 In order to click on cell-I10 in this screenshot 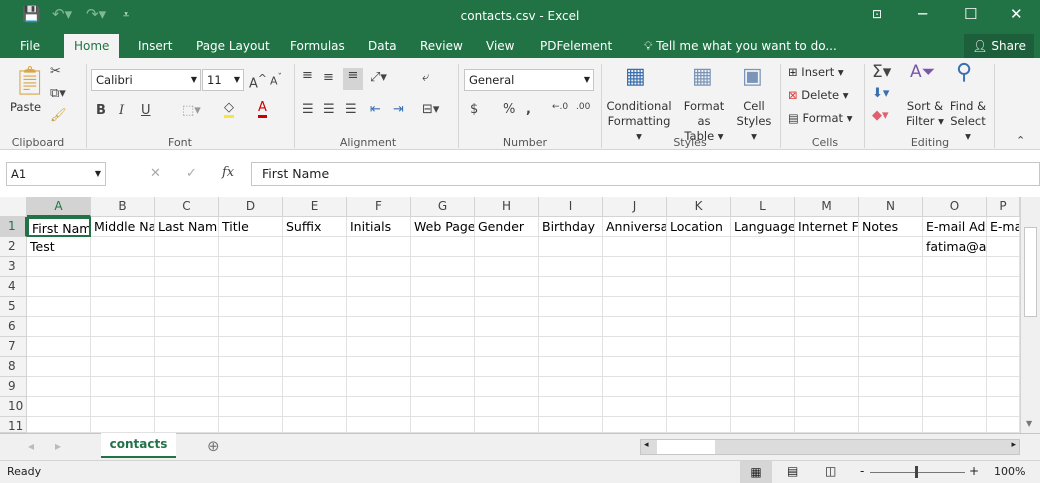, I will do `click(571, 407)`.